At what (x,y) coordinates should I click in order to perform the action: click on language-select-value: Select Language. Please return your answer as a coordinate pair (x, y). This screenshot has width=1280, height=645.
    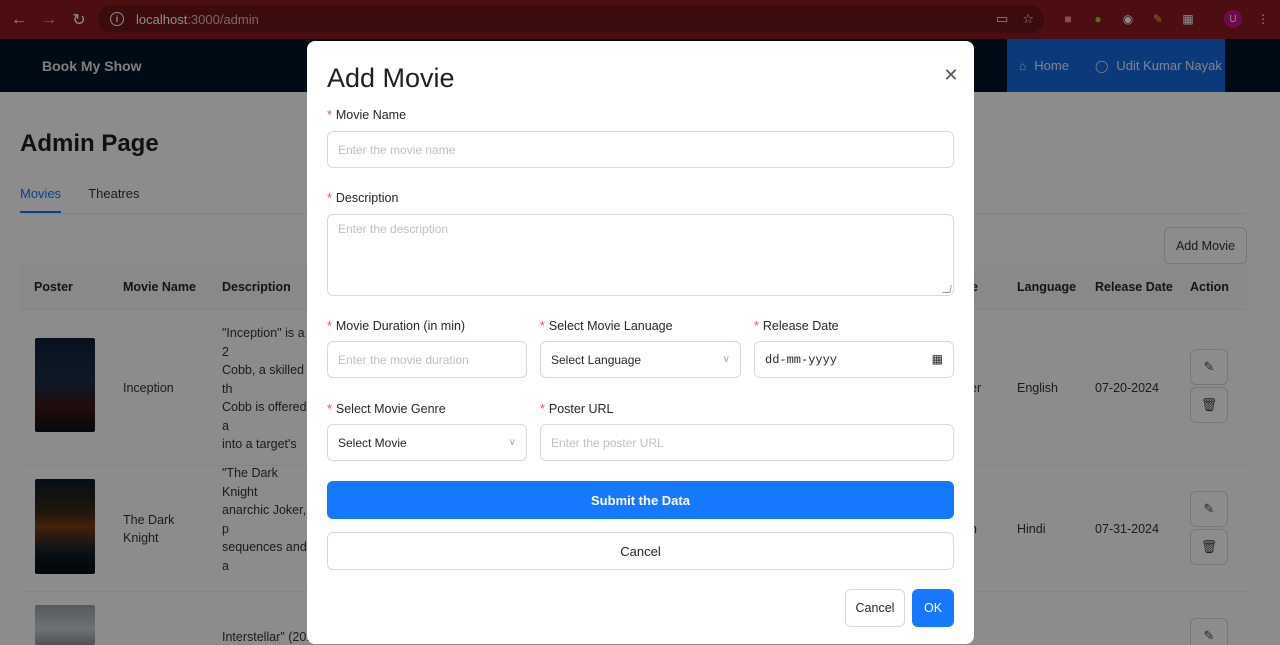
    Looking at the image, I should click on (596, 359).